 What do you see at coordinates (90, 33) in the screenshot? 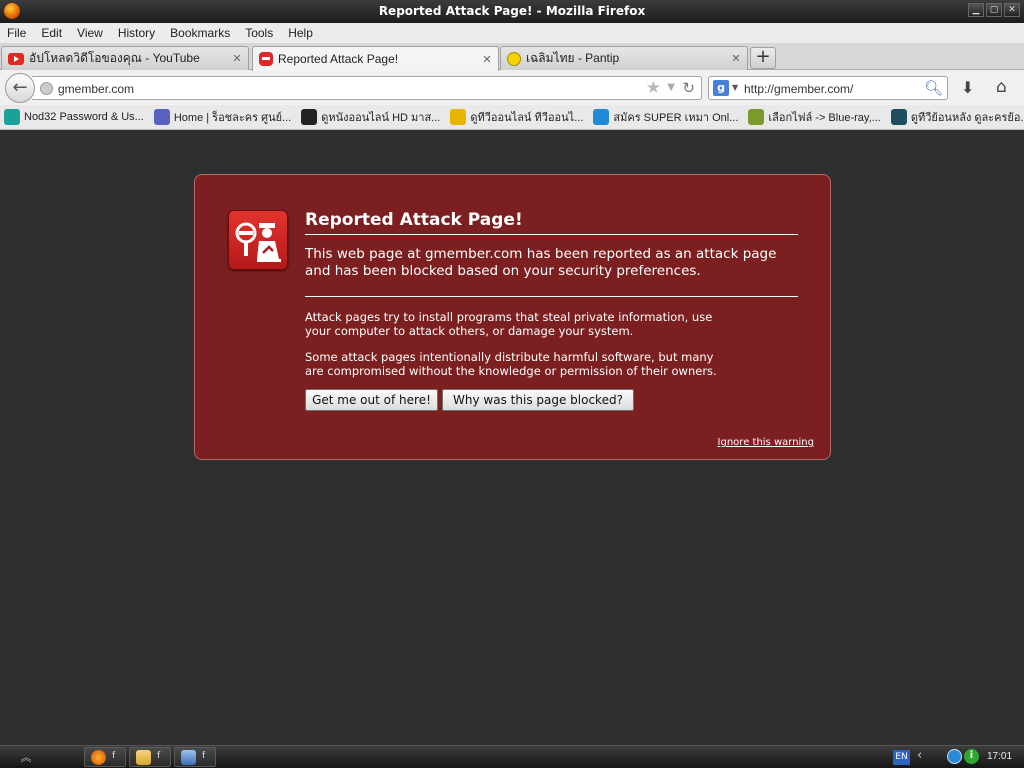
I see `menu-view: View` at bounding box center [90, 33].